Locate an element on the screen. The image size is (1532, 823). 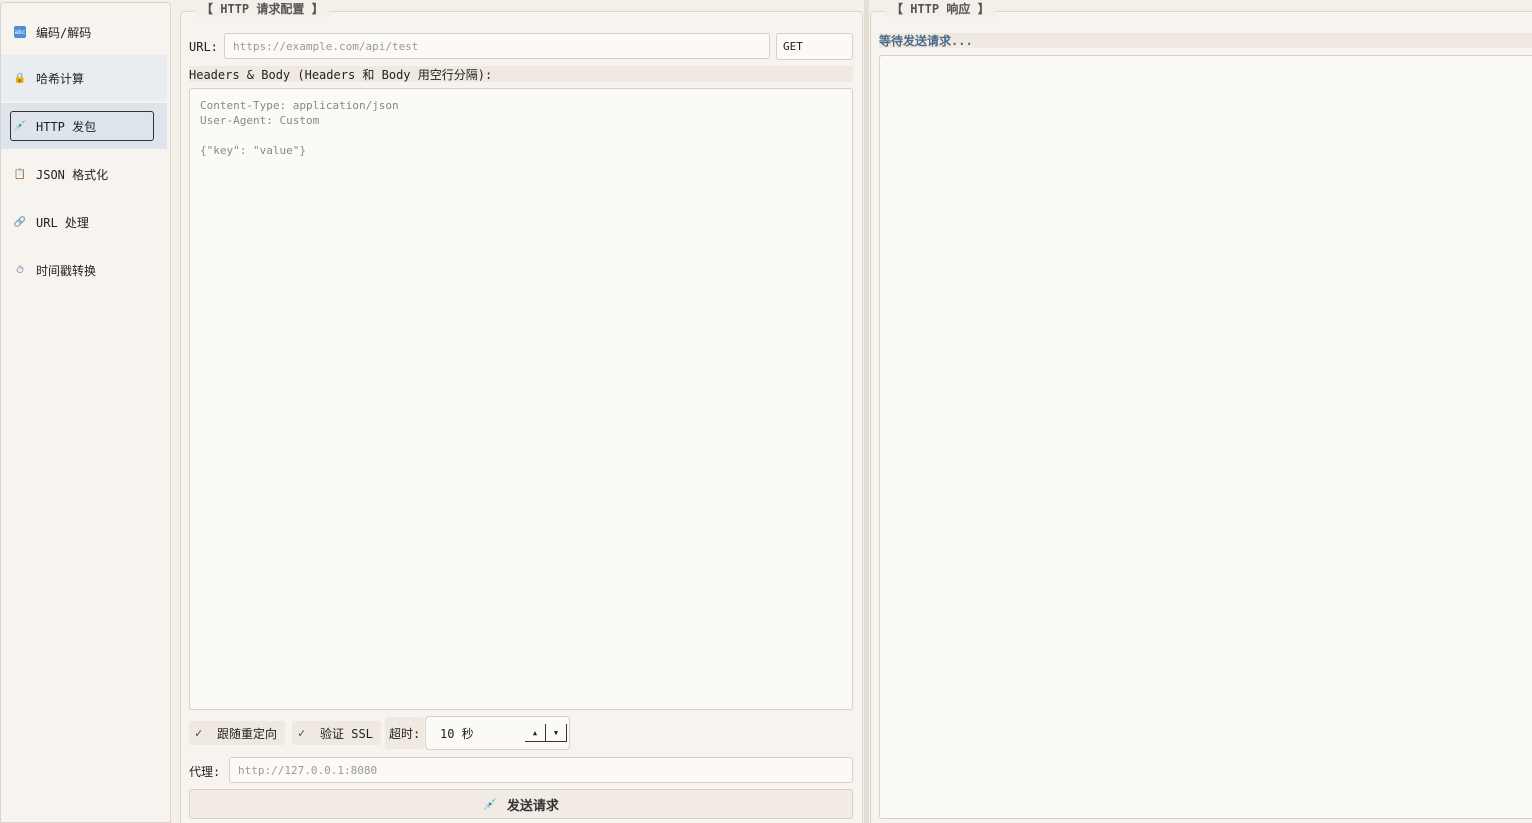
sidebar-item-hash: 🔒 哈希计算 is located at coordinates (84, 78).